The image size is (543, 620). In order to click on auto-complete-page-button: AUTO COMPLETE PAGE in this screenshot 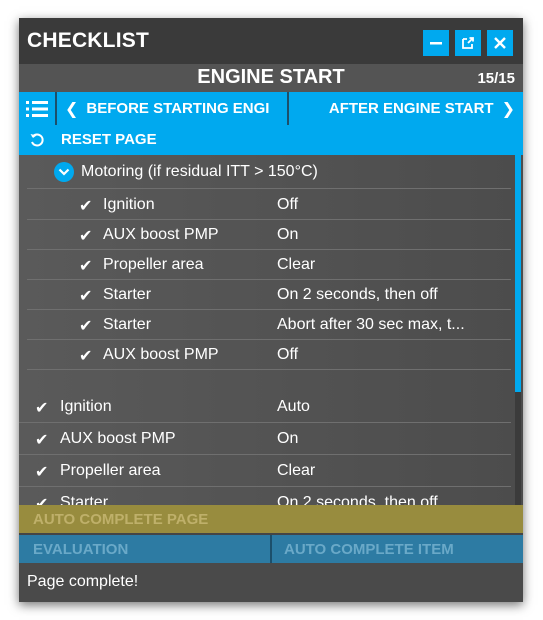, I will do `click(271, 519)`.